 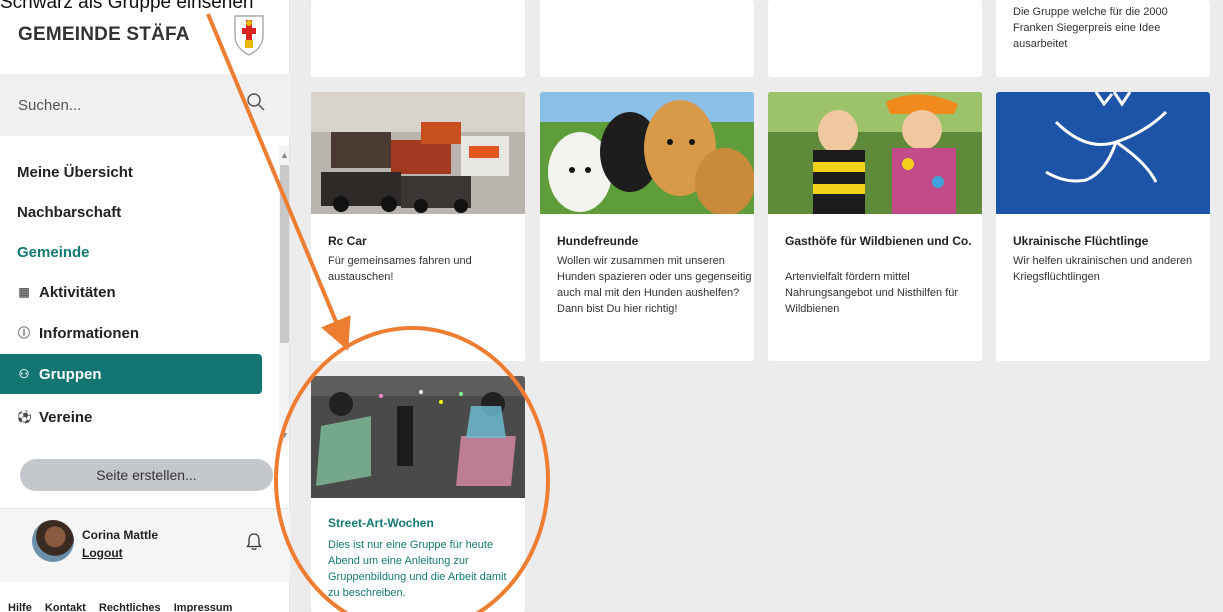 What do you see at coordinates (130, 607) in the screenshot?
I see `footer-legal-link: Rechtliches` at bounding box center [130, 607].